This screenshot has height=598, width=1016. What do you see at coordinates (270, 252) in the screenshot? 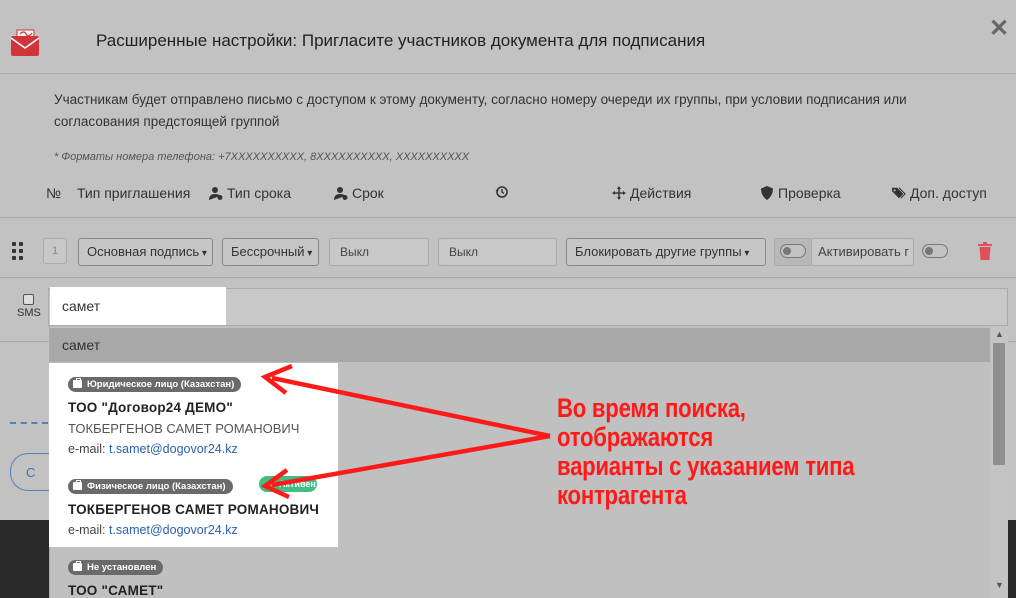
I see `term-type-select: Бессрочный` at bounding box center [270, 252].